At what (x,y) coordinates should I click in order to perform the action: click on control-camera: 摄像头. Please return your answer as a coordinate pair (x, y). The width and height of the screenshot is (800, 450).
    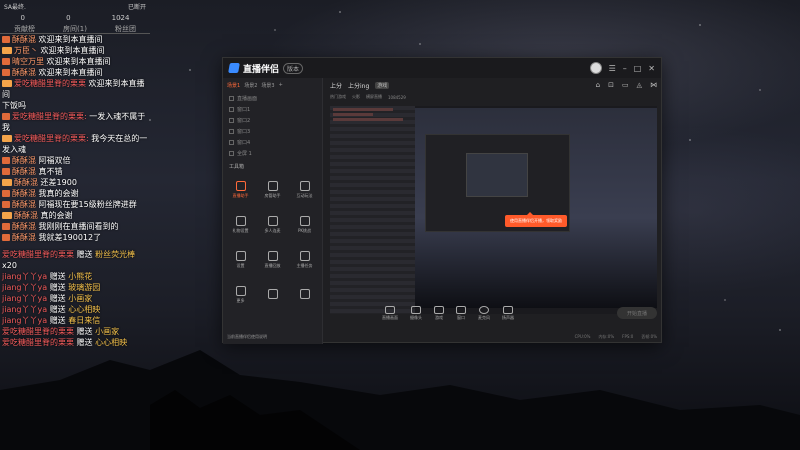
    Looking at the image, I should click on (416, 313).